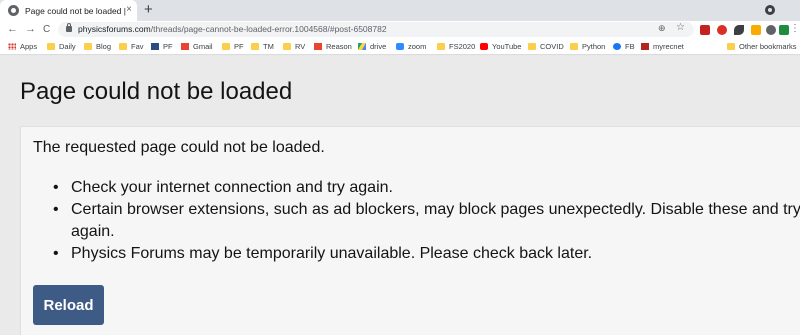 This screenshot has height=335, width=800. What do you see at coordinates (185, 46) in the screenshot?
I see `gmail-icon` at bounding box center [185, 46].